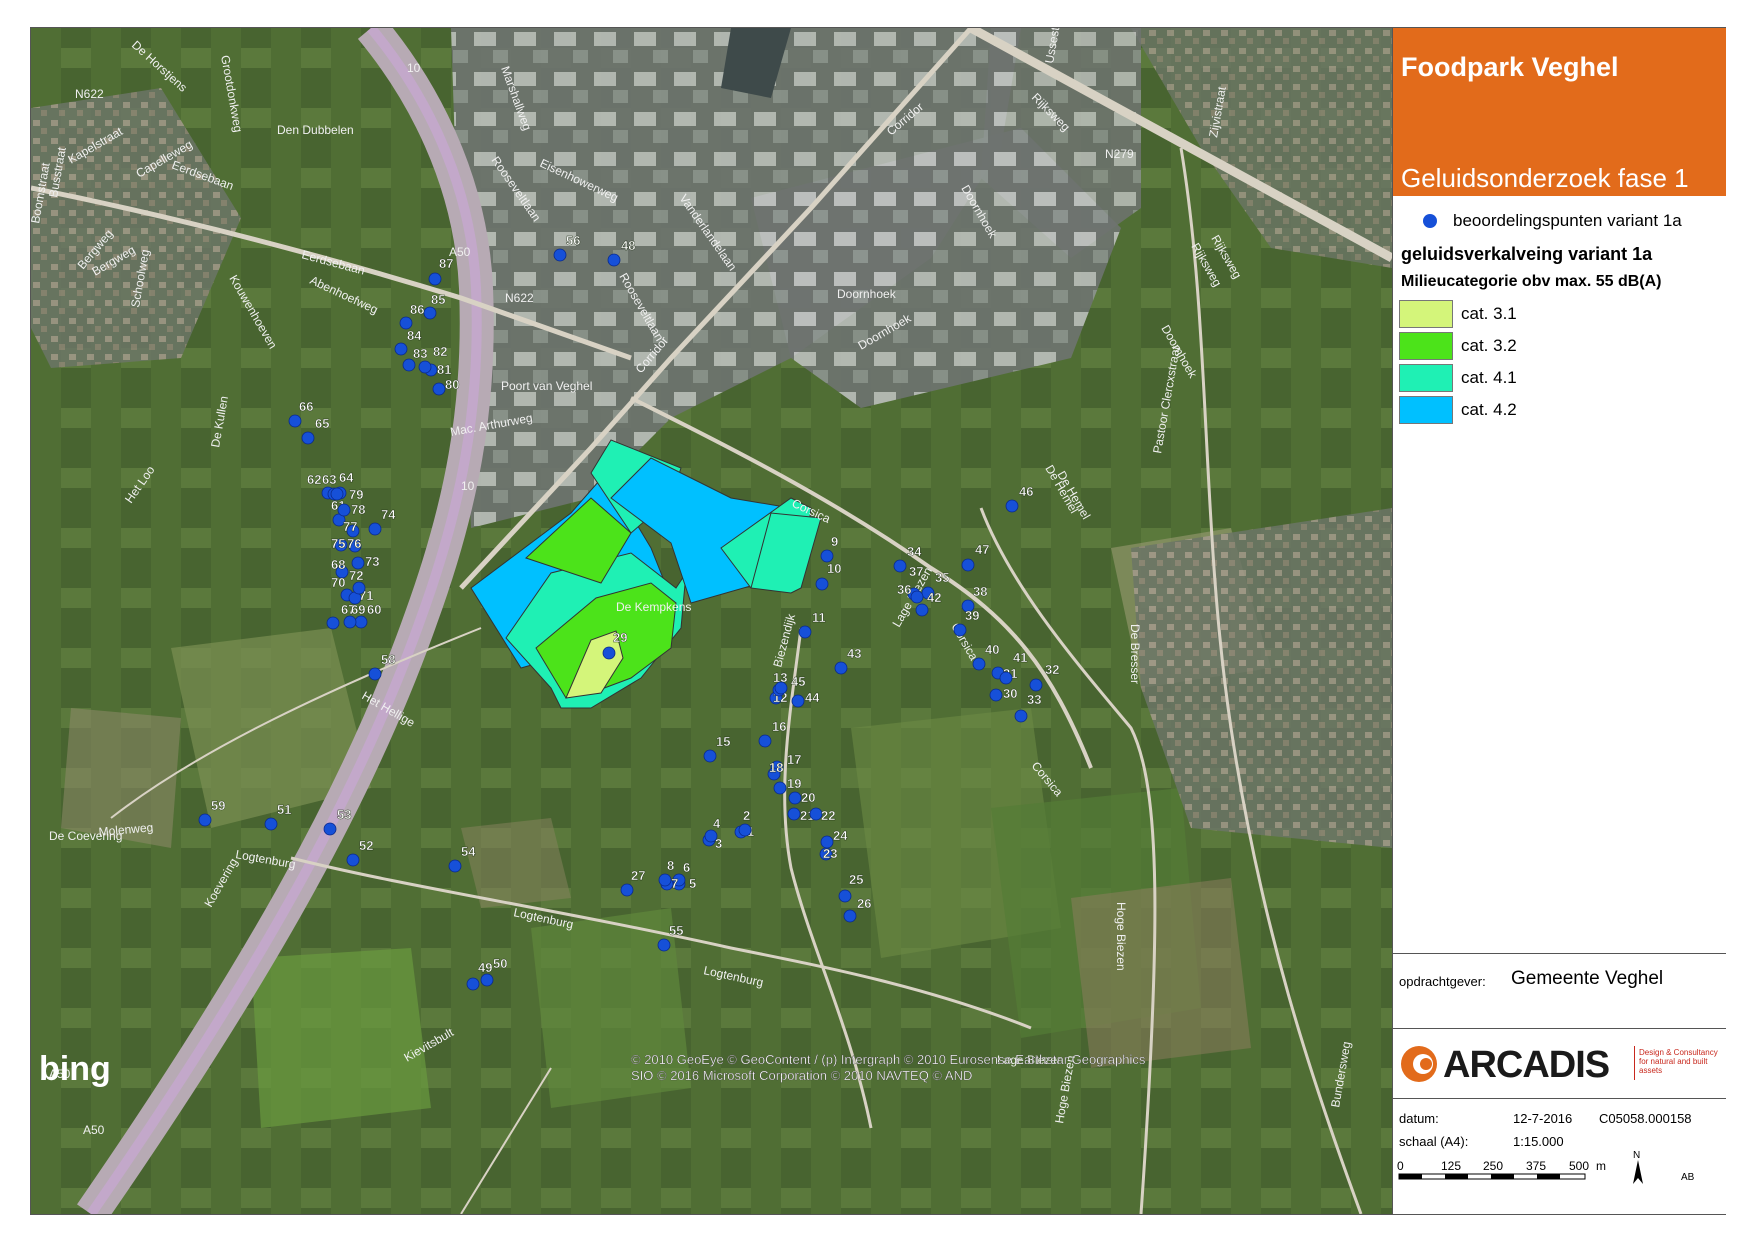 This screenshot has height=1240, width=1754. What do you see at coordinates (1052, 669) in the screenshot?
I see `assessment-point-label: 32` at bounding box center [1052, 669].